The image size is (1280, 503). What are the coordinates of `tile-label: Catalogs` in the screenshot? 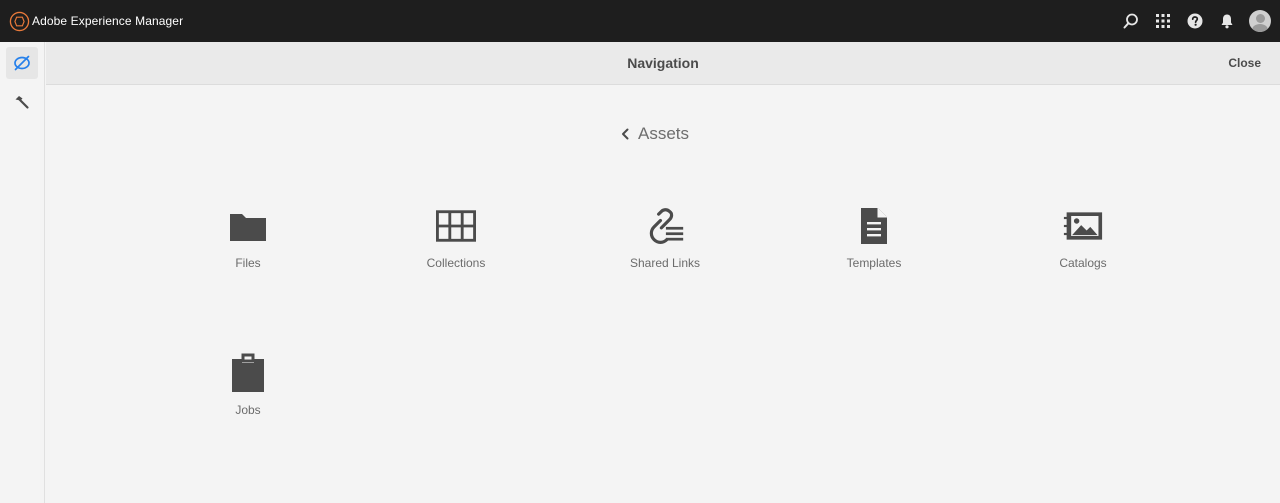 It's located at (1083, 263).